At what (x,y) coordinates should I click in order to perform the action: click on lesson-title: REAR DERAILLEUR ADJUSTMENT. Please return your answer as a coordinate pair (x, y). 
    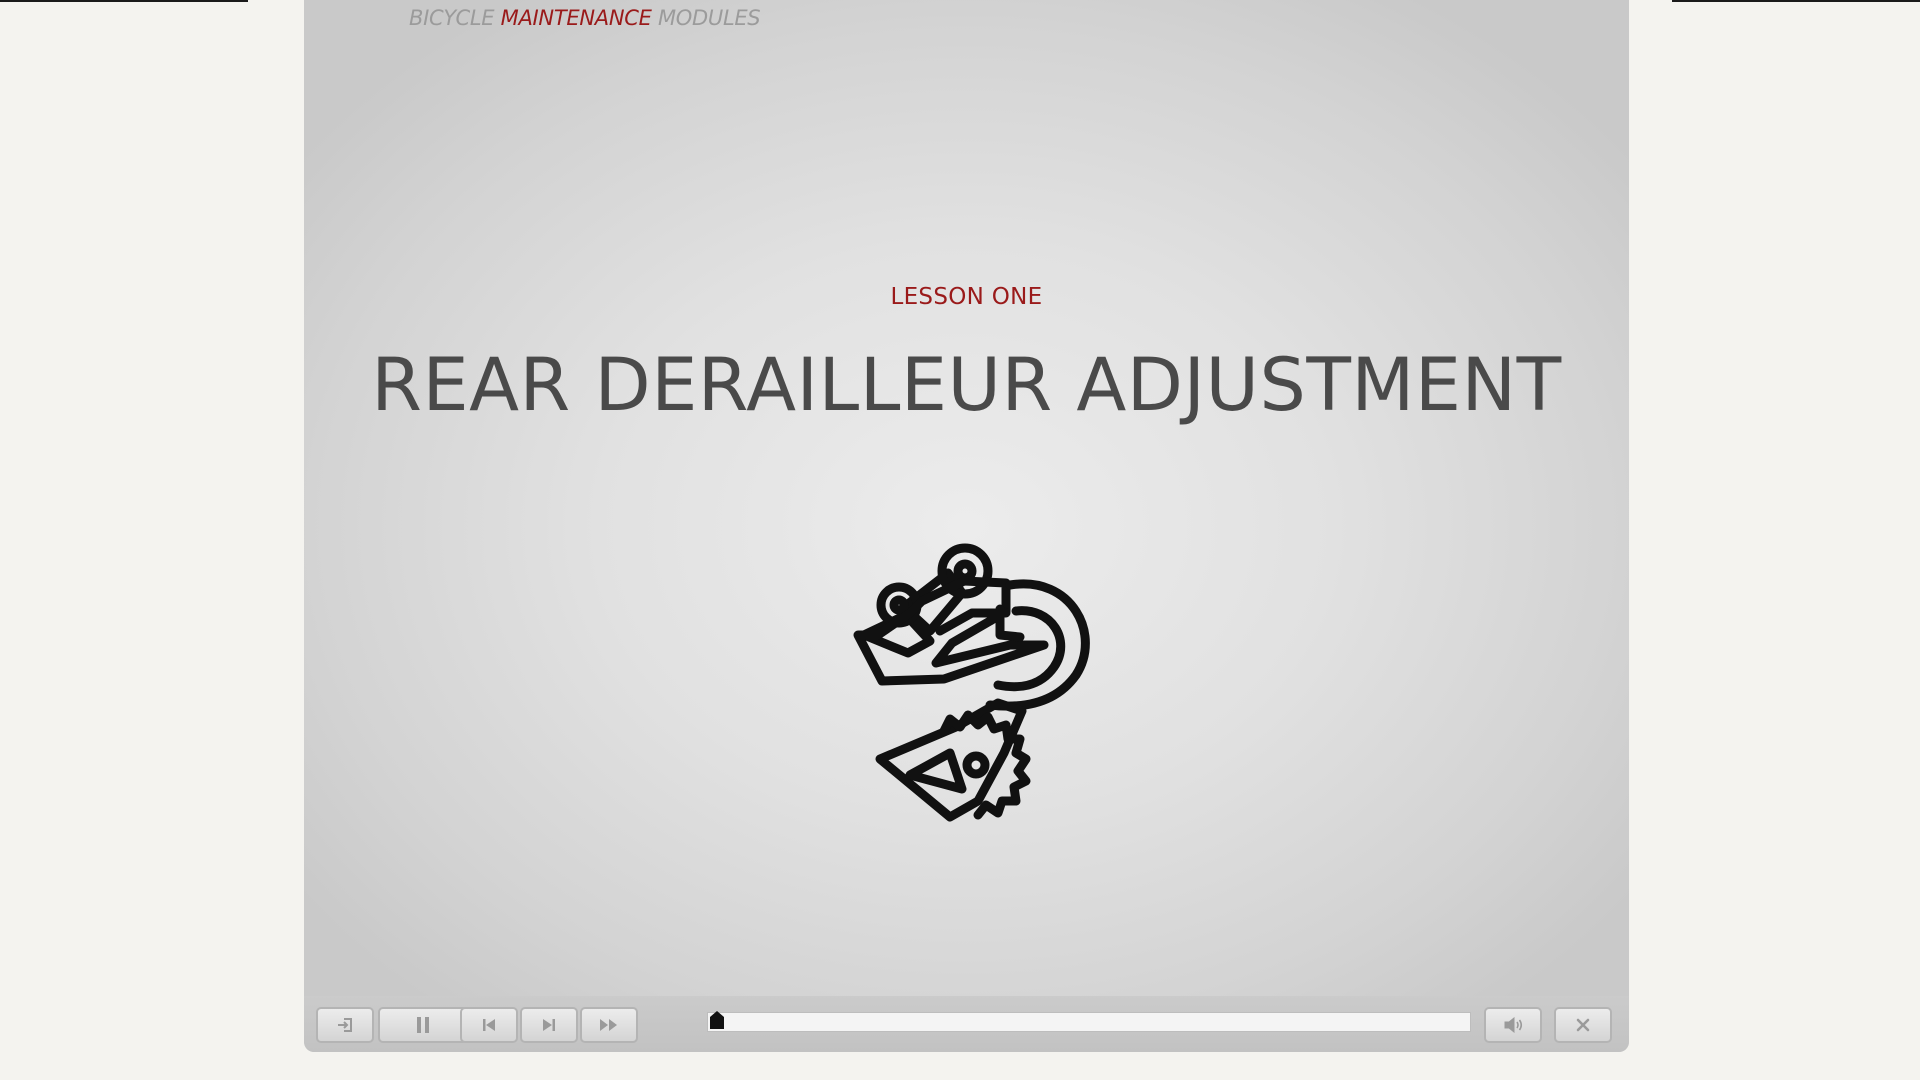
    Looking at the image, I should click on (966, 385).